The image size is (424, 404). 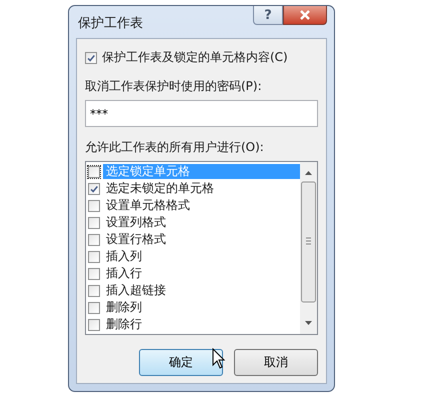 I want to click on list-item: 删除列, so click(x=124, y=307).